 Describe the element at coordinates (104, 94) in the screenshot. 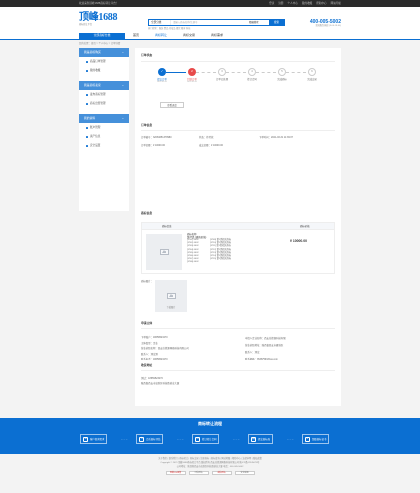

I see `sidebar-item-publish: 发布商标管理` at that location.